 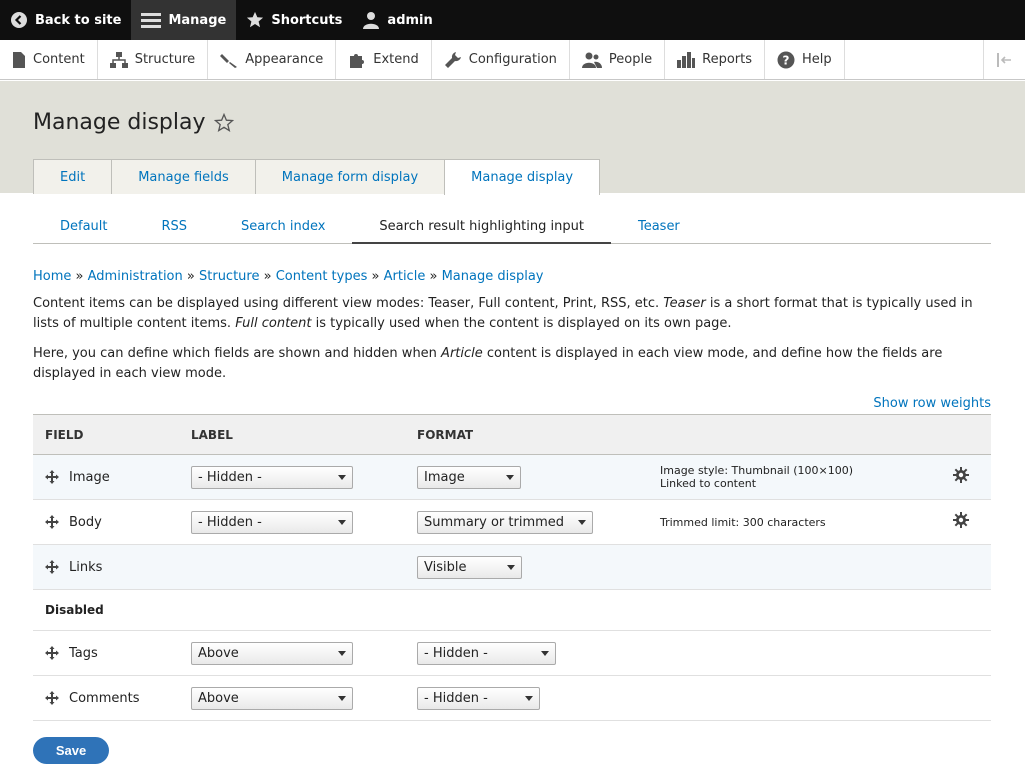 I want to click on tray-item-help: ? Help, so click(x=805, y=59).